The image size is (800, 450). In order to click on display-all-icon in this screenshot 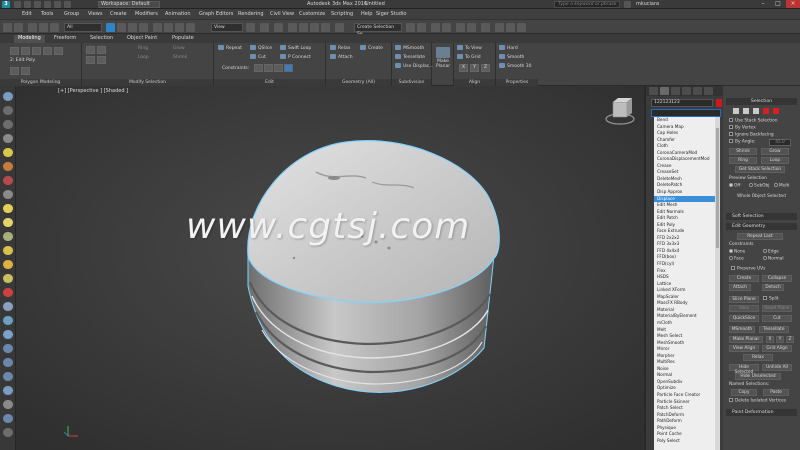, I will do `click(8, 124)`.